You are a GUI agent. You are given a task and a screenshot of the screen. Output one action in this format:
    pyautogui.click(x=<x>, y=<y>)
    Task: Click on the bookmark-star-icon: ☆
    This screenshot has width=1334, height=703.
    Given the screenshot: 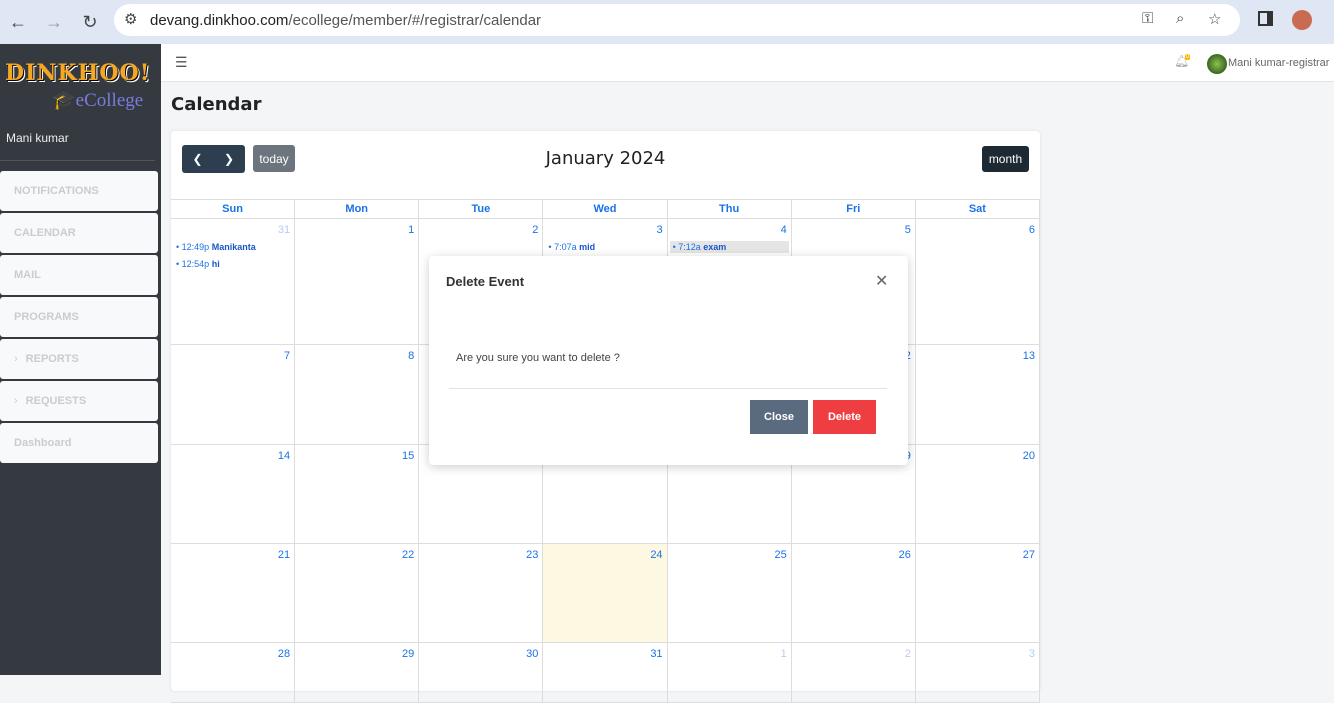 What is the action you would take?
    pyautogui.click(x=1214, y=19)
    